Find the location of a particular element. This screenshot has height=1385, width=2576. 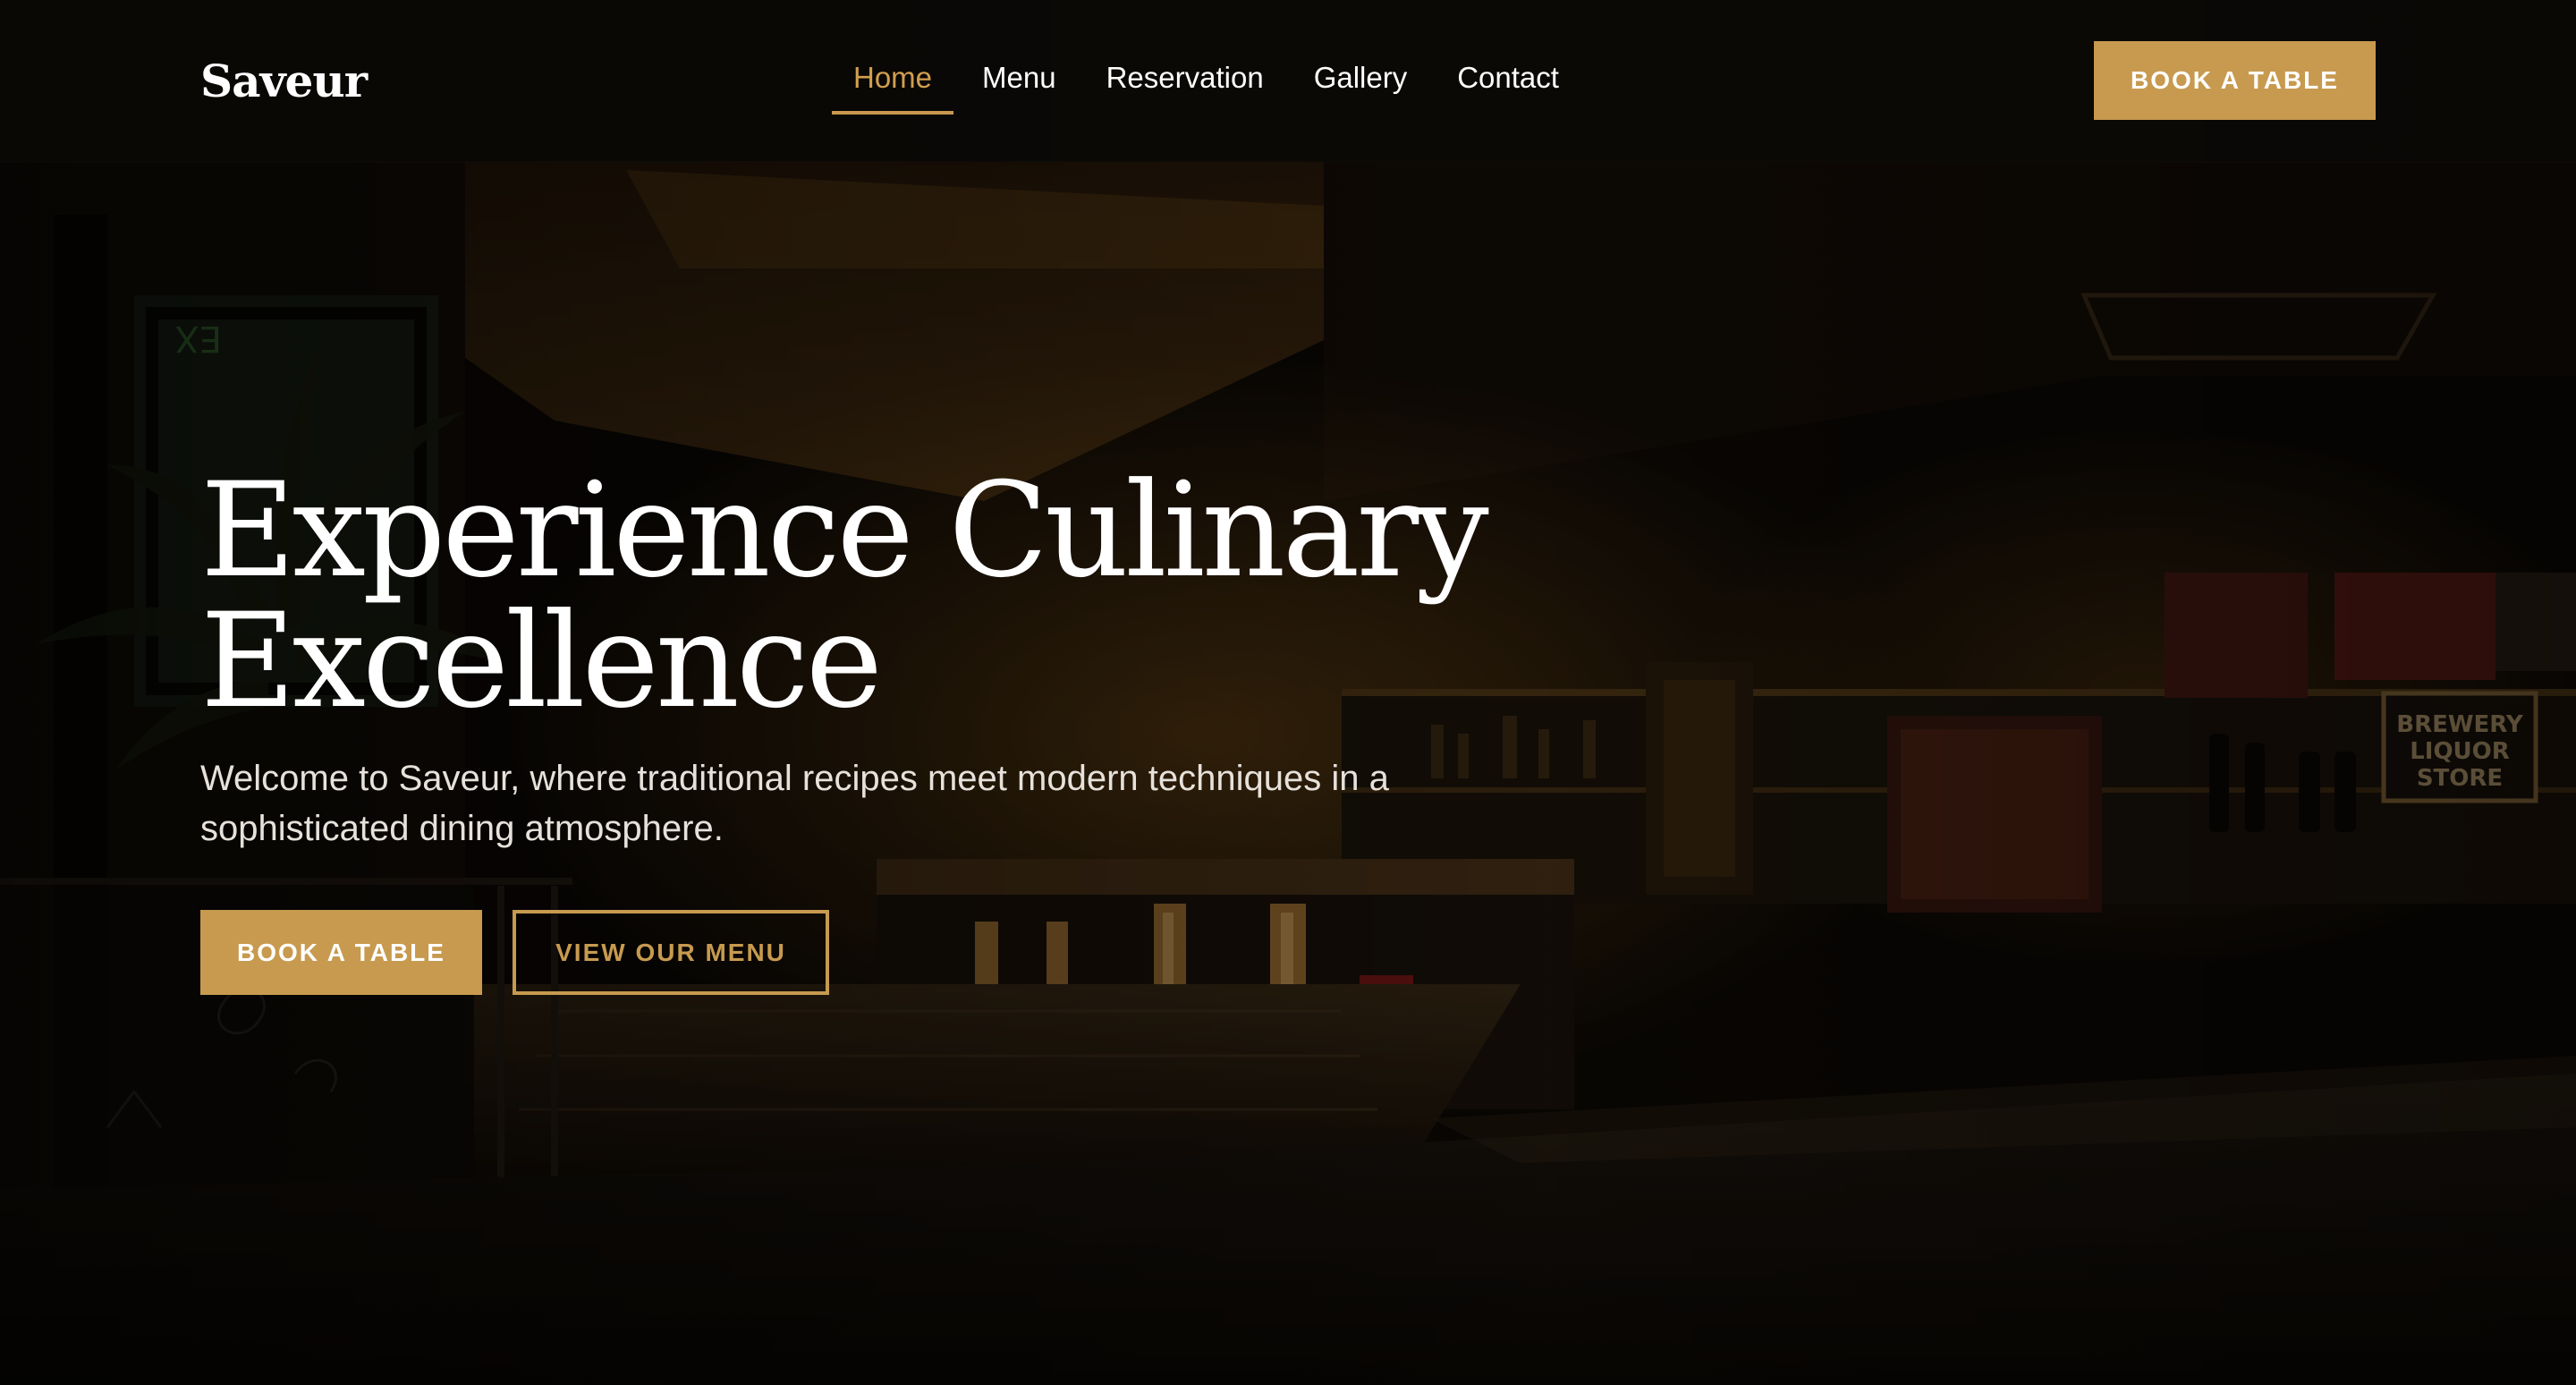

hero-actions: BOOK A TABLE VIEW OUR MENU is located at coordinates (514, 952).